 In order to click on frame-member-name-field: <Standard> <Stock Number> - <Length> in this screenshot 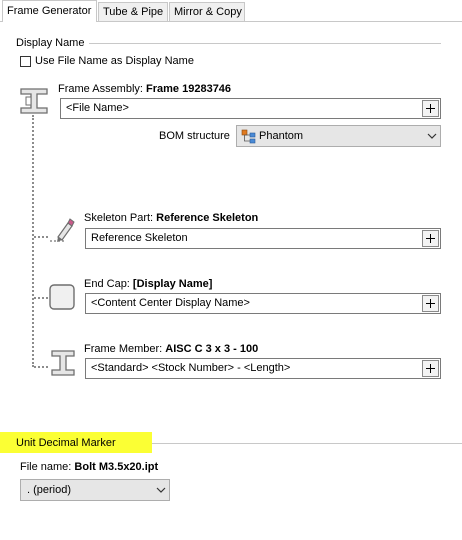, I will do `click(263, 368)`.